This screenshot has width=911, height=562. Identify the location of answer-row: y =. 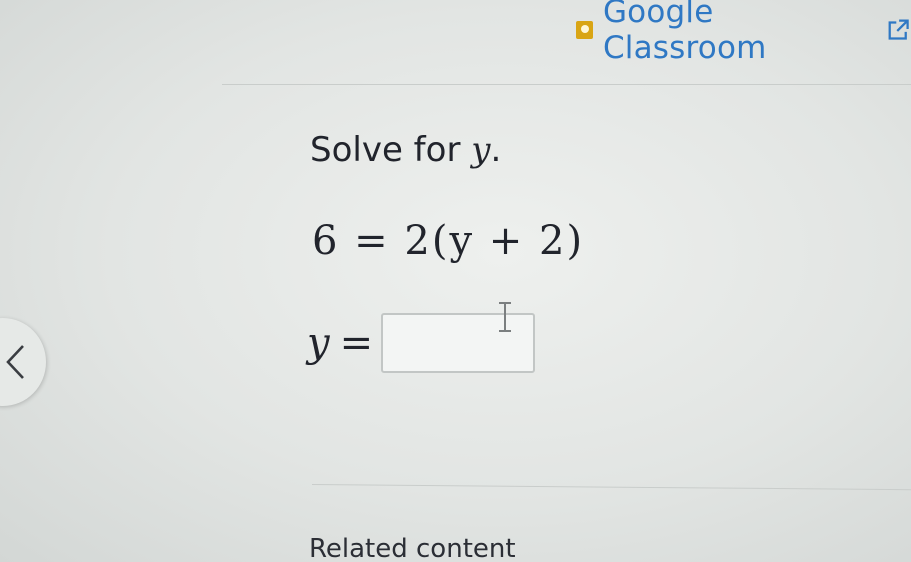
(421, 337).